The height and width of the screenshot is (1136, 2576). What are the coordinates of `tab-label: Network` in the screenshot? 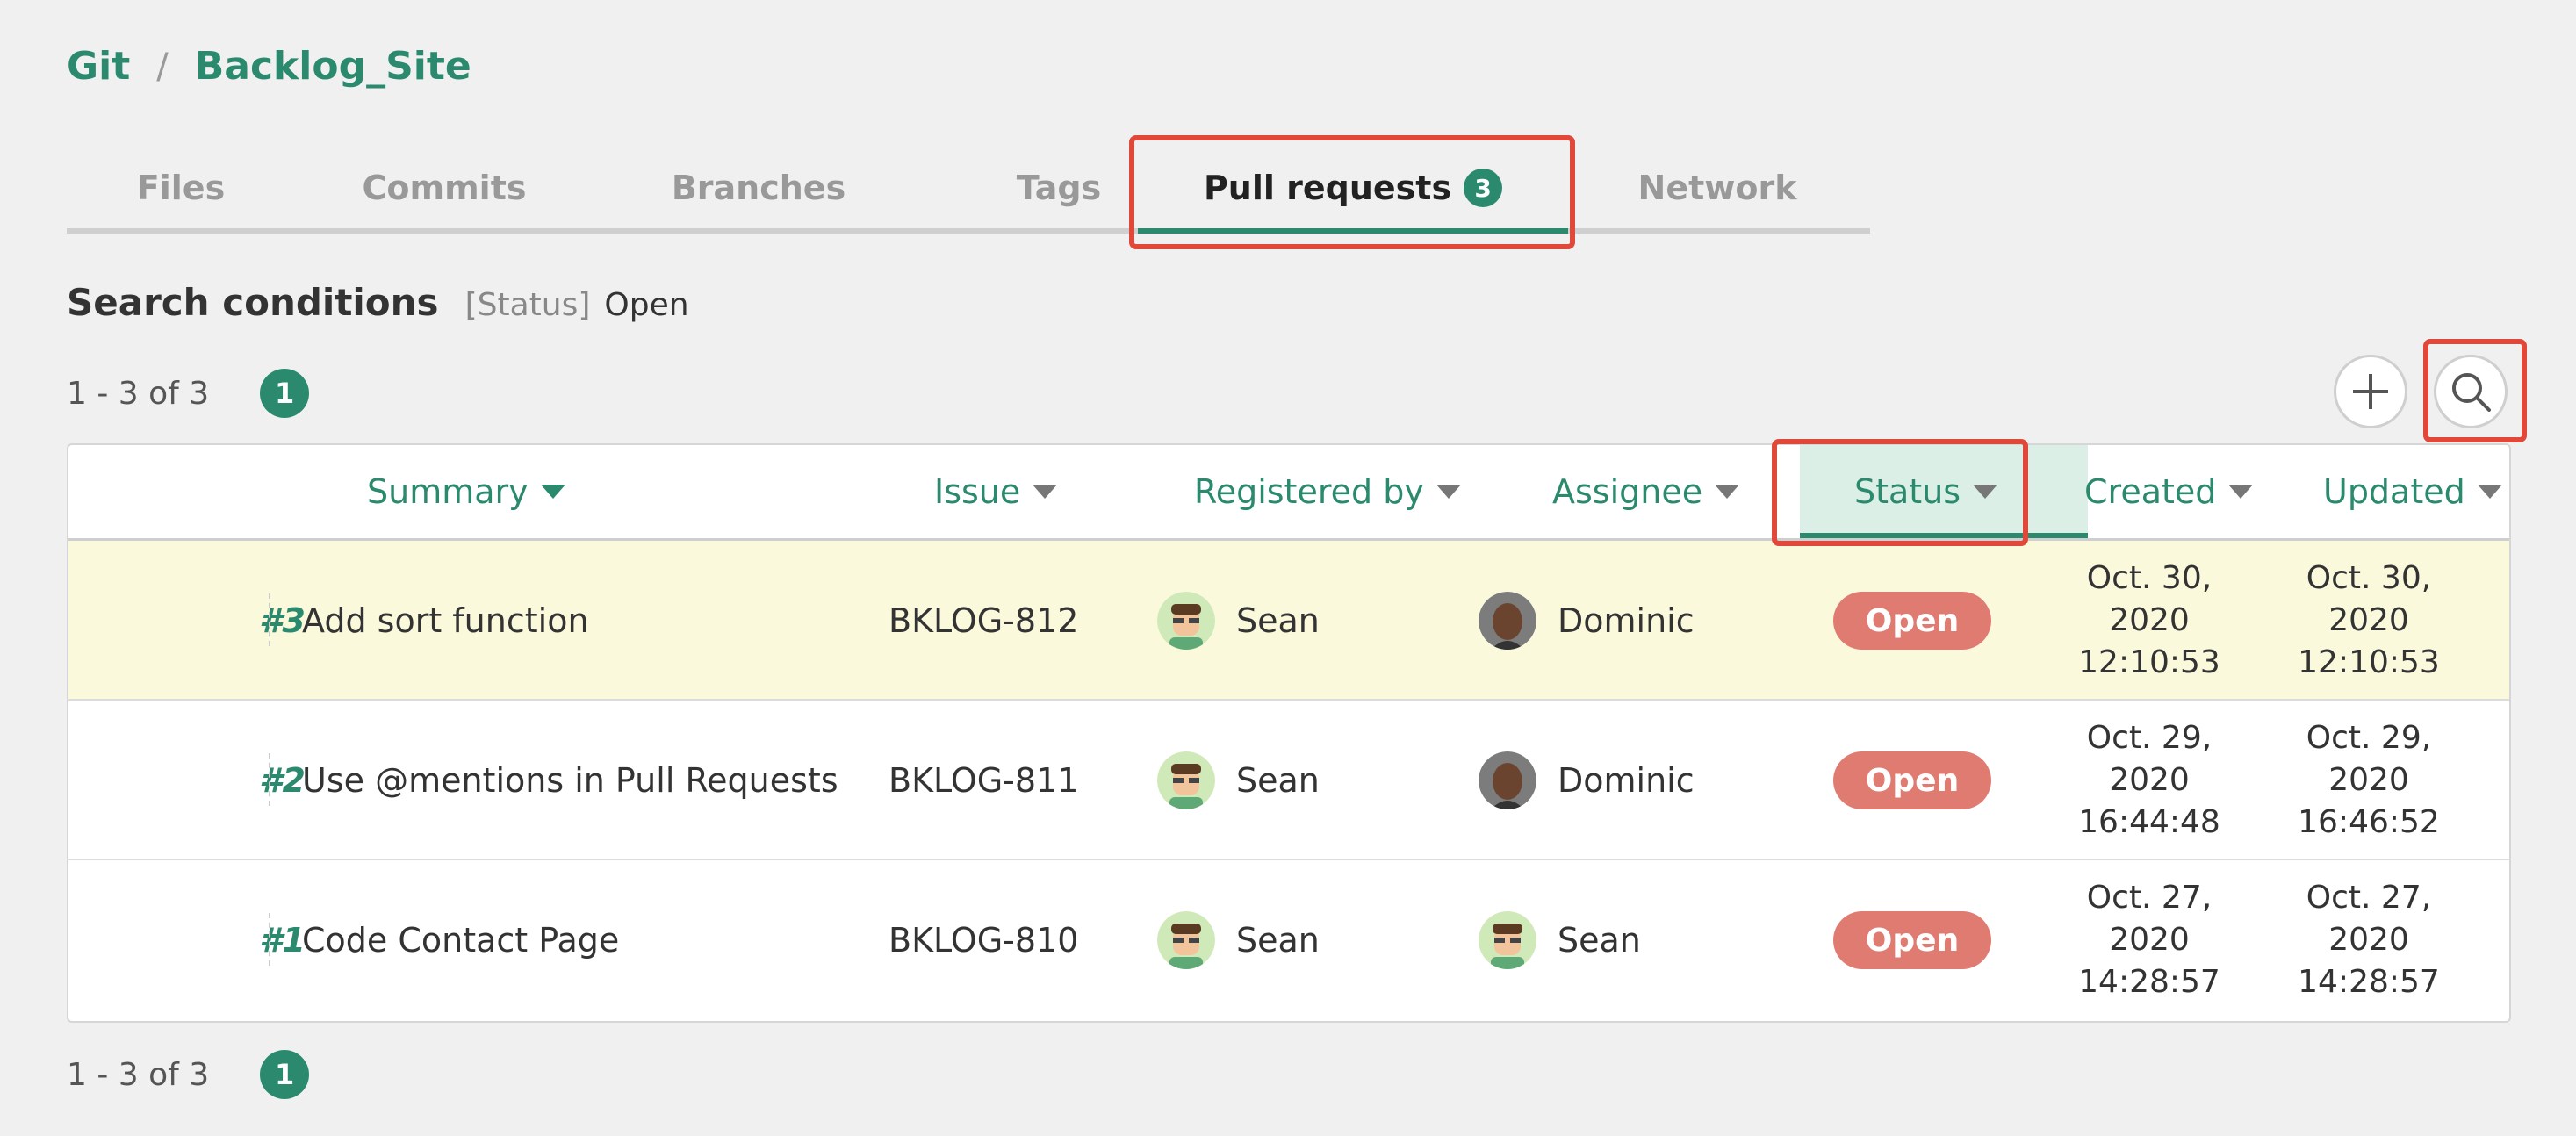 It's located at (1717, 188).